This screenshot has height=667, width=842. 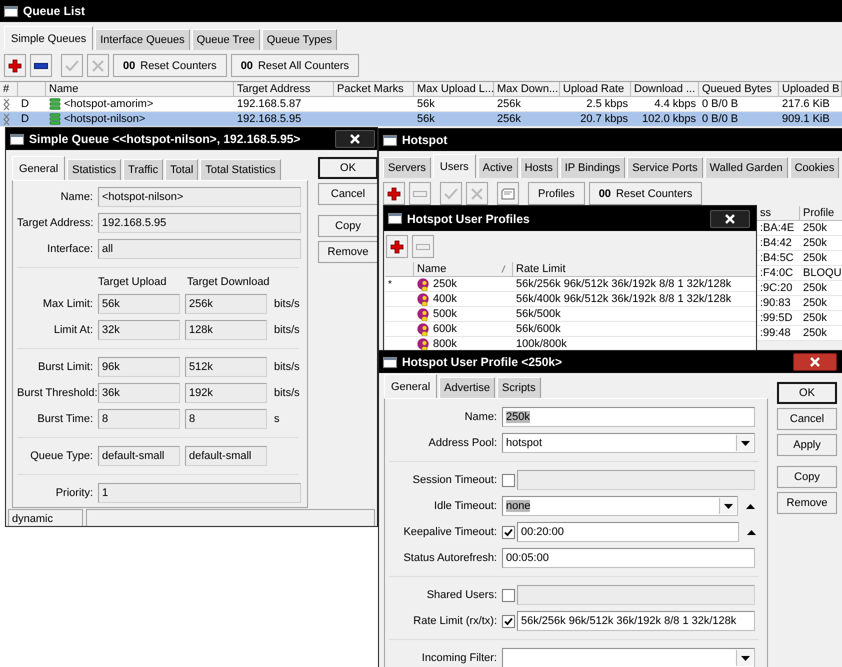 What do you see at coordinates (284, 89) in the screenshot?
I see `column-header: Target Address` at bounding box center [284, 89].